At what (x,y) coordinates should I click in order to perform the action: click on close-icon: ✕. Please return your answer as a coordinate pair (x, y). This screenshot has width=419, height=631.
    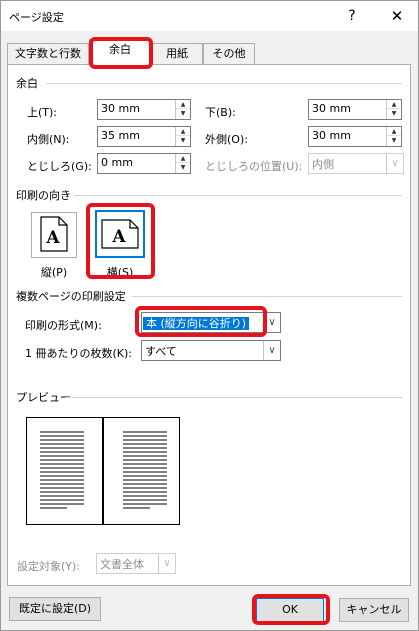
    Looking at the image, I should click on (397, 16).